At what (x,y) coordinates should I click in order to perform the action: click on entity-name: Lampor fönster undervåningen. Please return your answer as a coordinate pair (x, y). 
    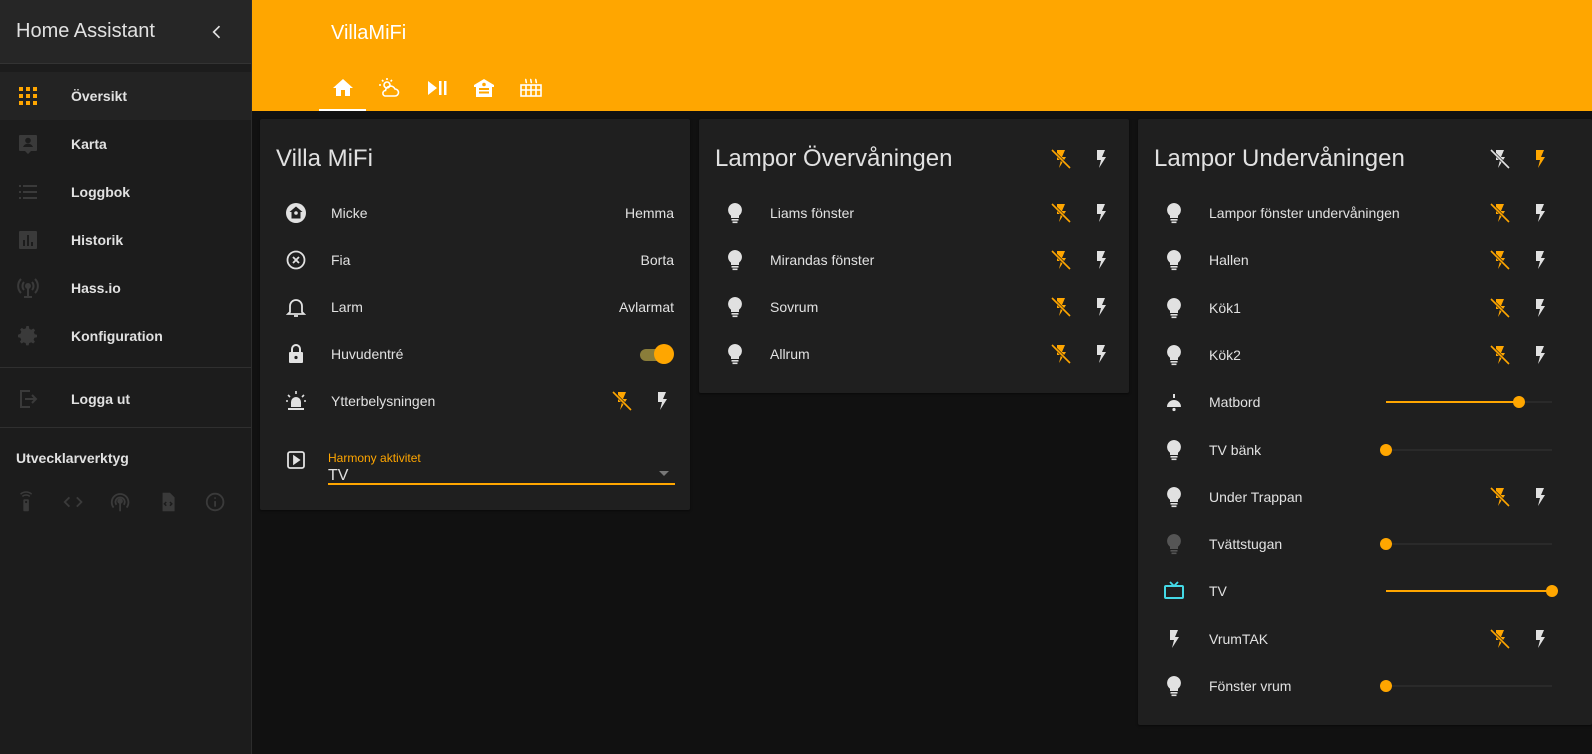
    Looking at the image, I should click on (1304, 213).